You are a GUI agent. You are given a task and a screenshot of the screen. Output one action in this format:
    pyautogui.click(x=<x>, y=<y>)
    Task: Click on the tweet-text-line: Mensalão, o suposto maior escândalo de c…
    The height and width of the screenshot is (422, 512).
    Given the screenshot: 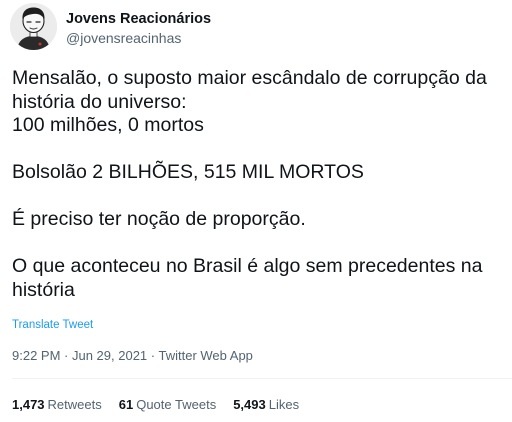 What is the action you would take?
    pyautogui.click(x=249, y=78)
    